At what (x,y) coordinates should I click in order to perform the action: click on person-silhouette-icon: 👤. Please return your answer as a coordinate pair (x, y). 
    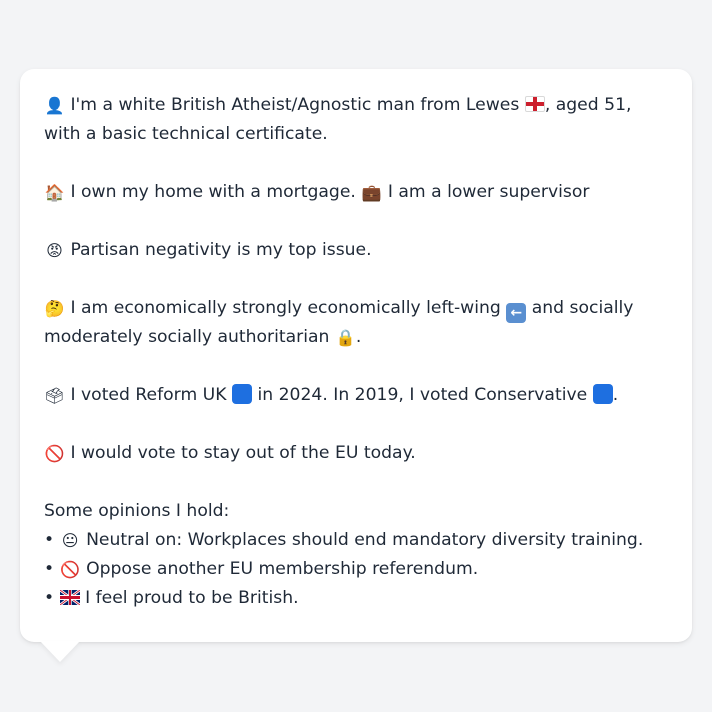
    Looking at the image, I should click on (54, 105).